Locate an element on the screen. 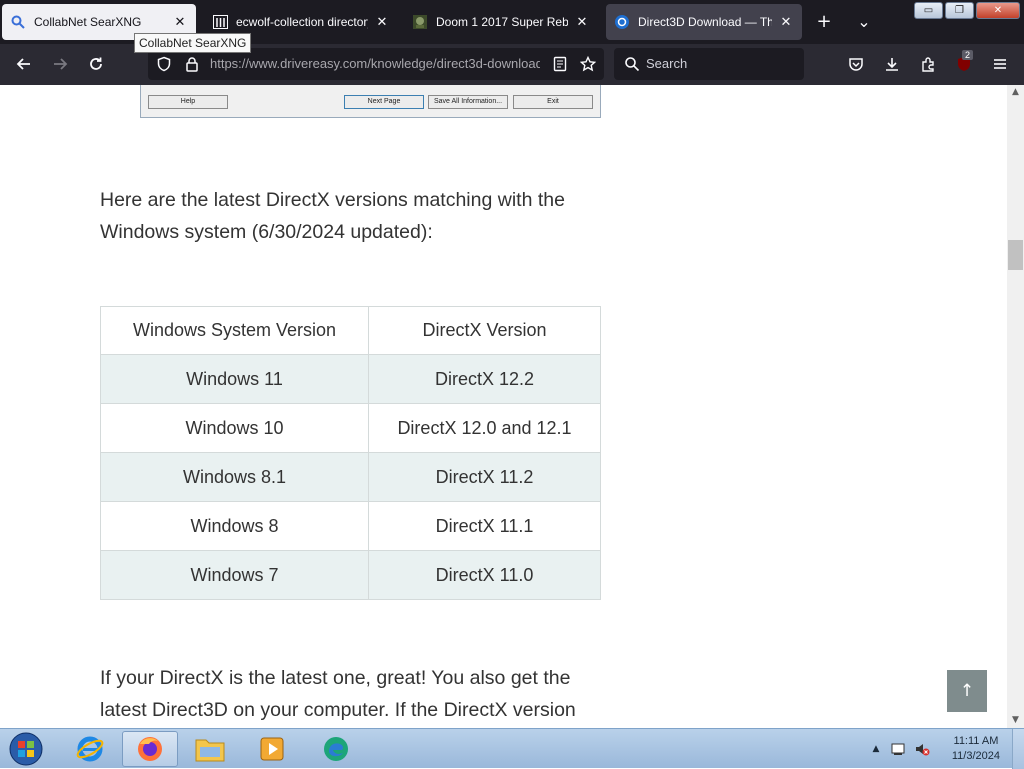 Image resolution: width=1024 pixels, height=769 pixels. show-desktop-button is located at coordinates (1018, 749).